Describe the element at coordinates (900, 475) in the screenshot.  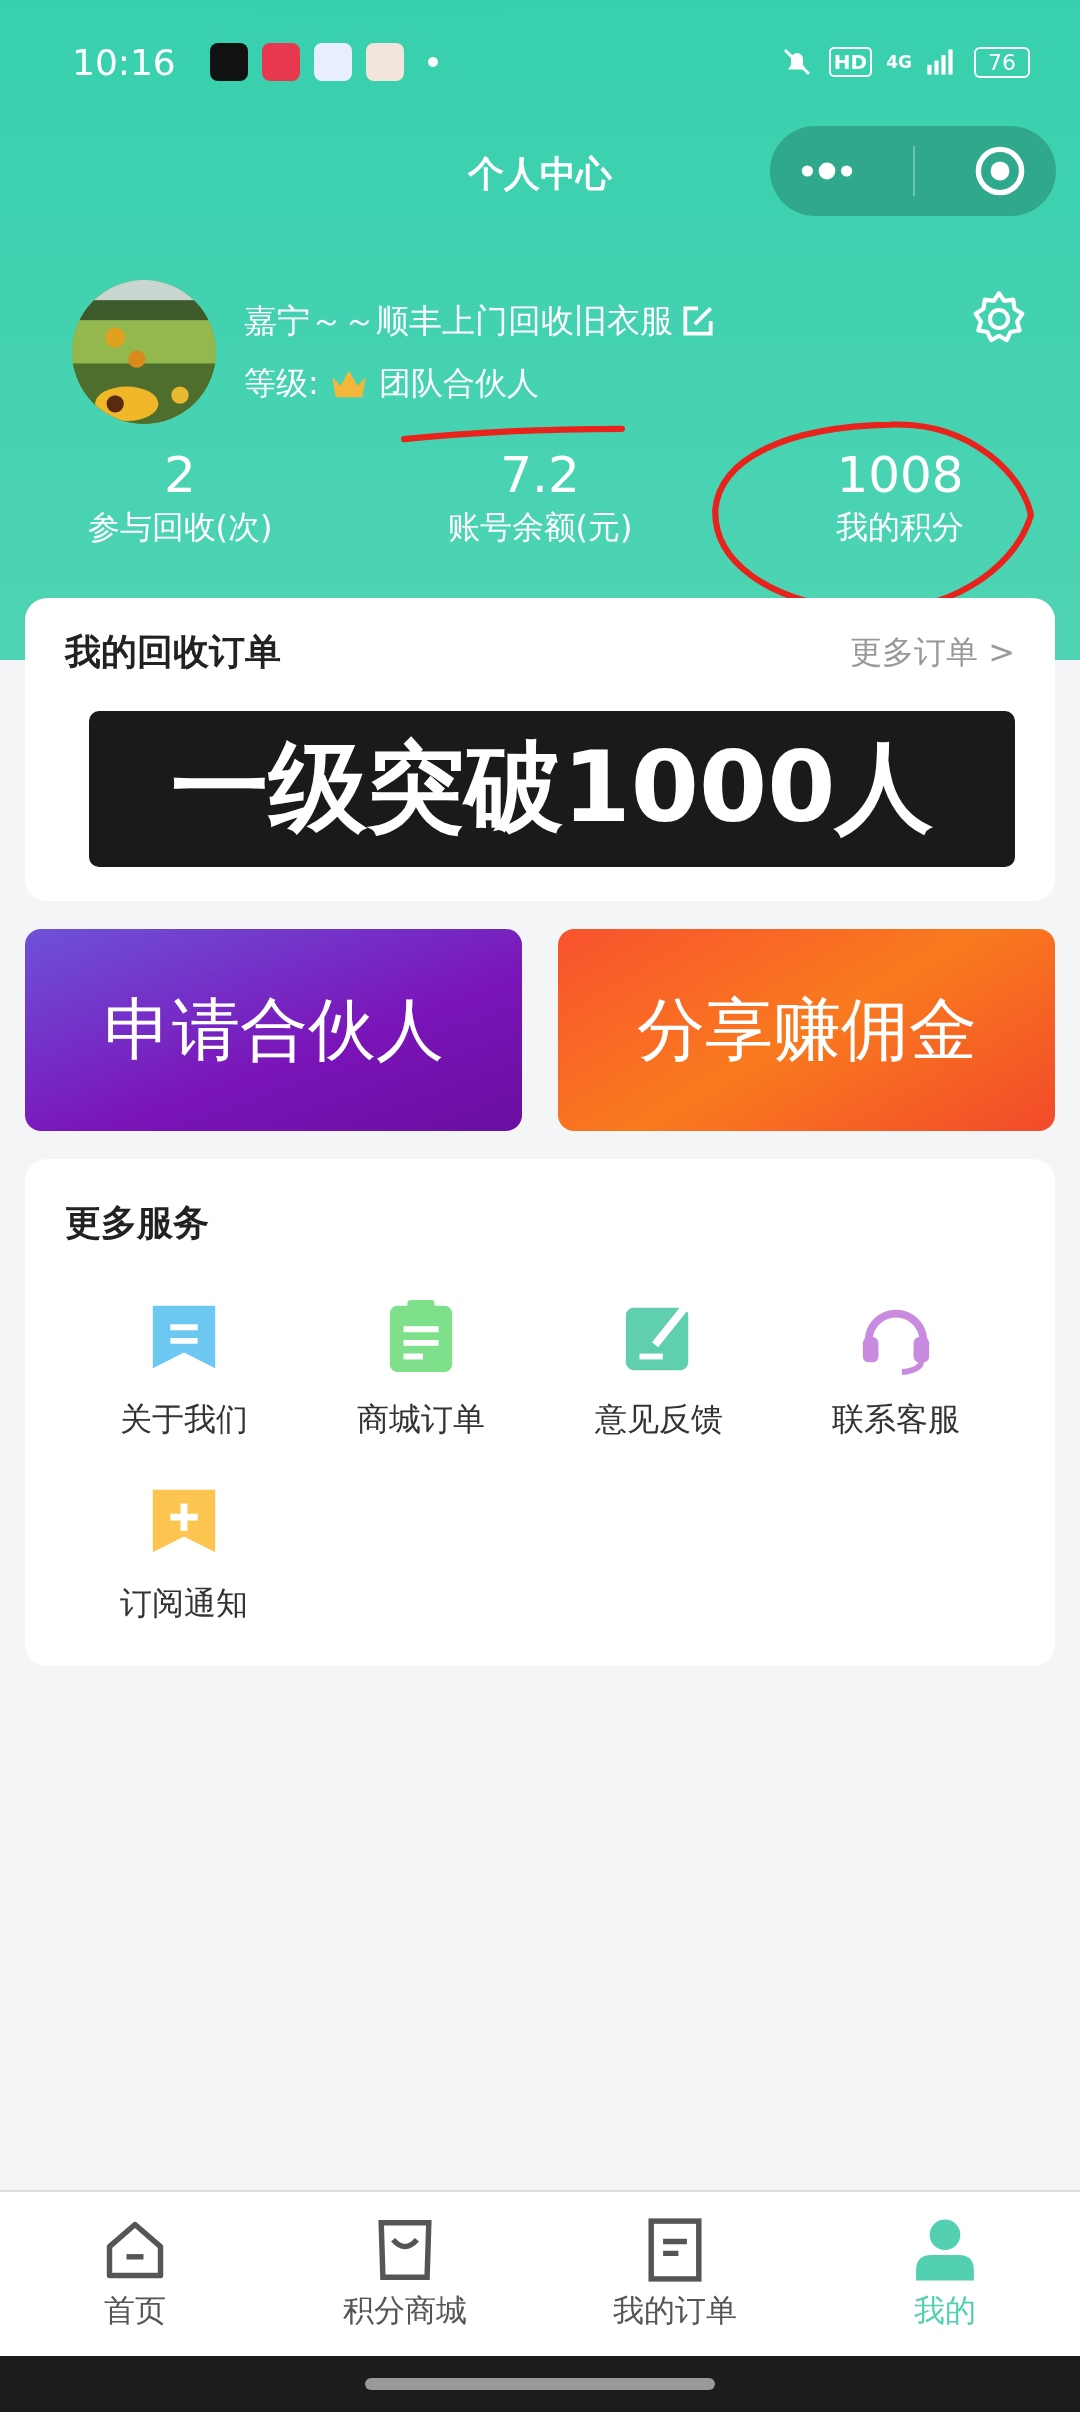
I see `stat-value: 1008` at that location.